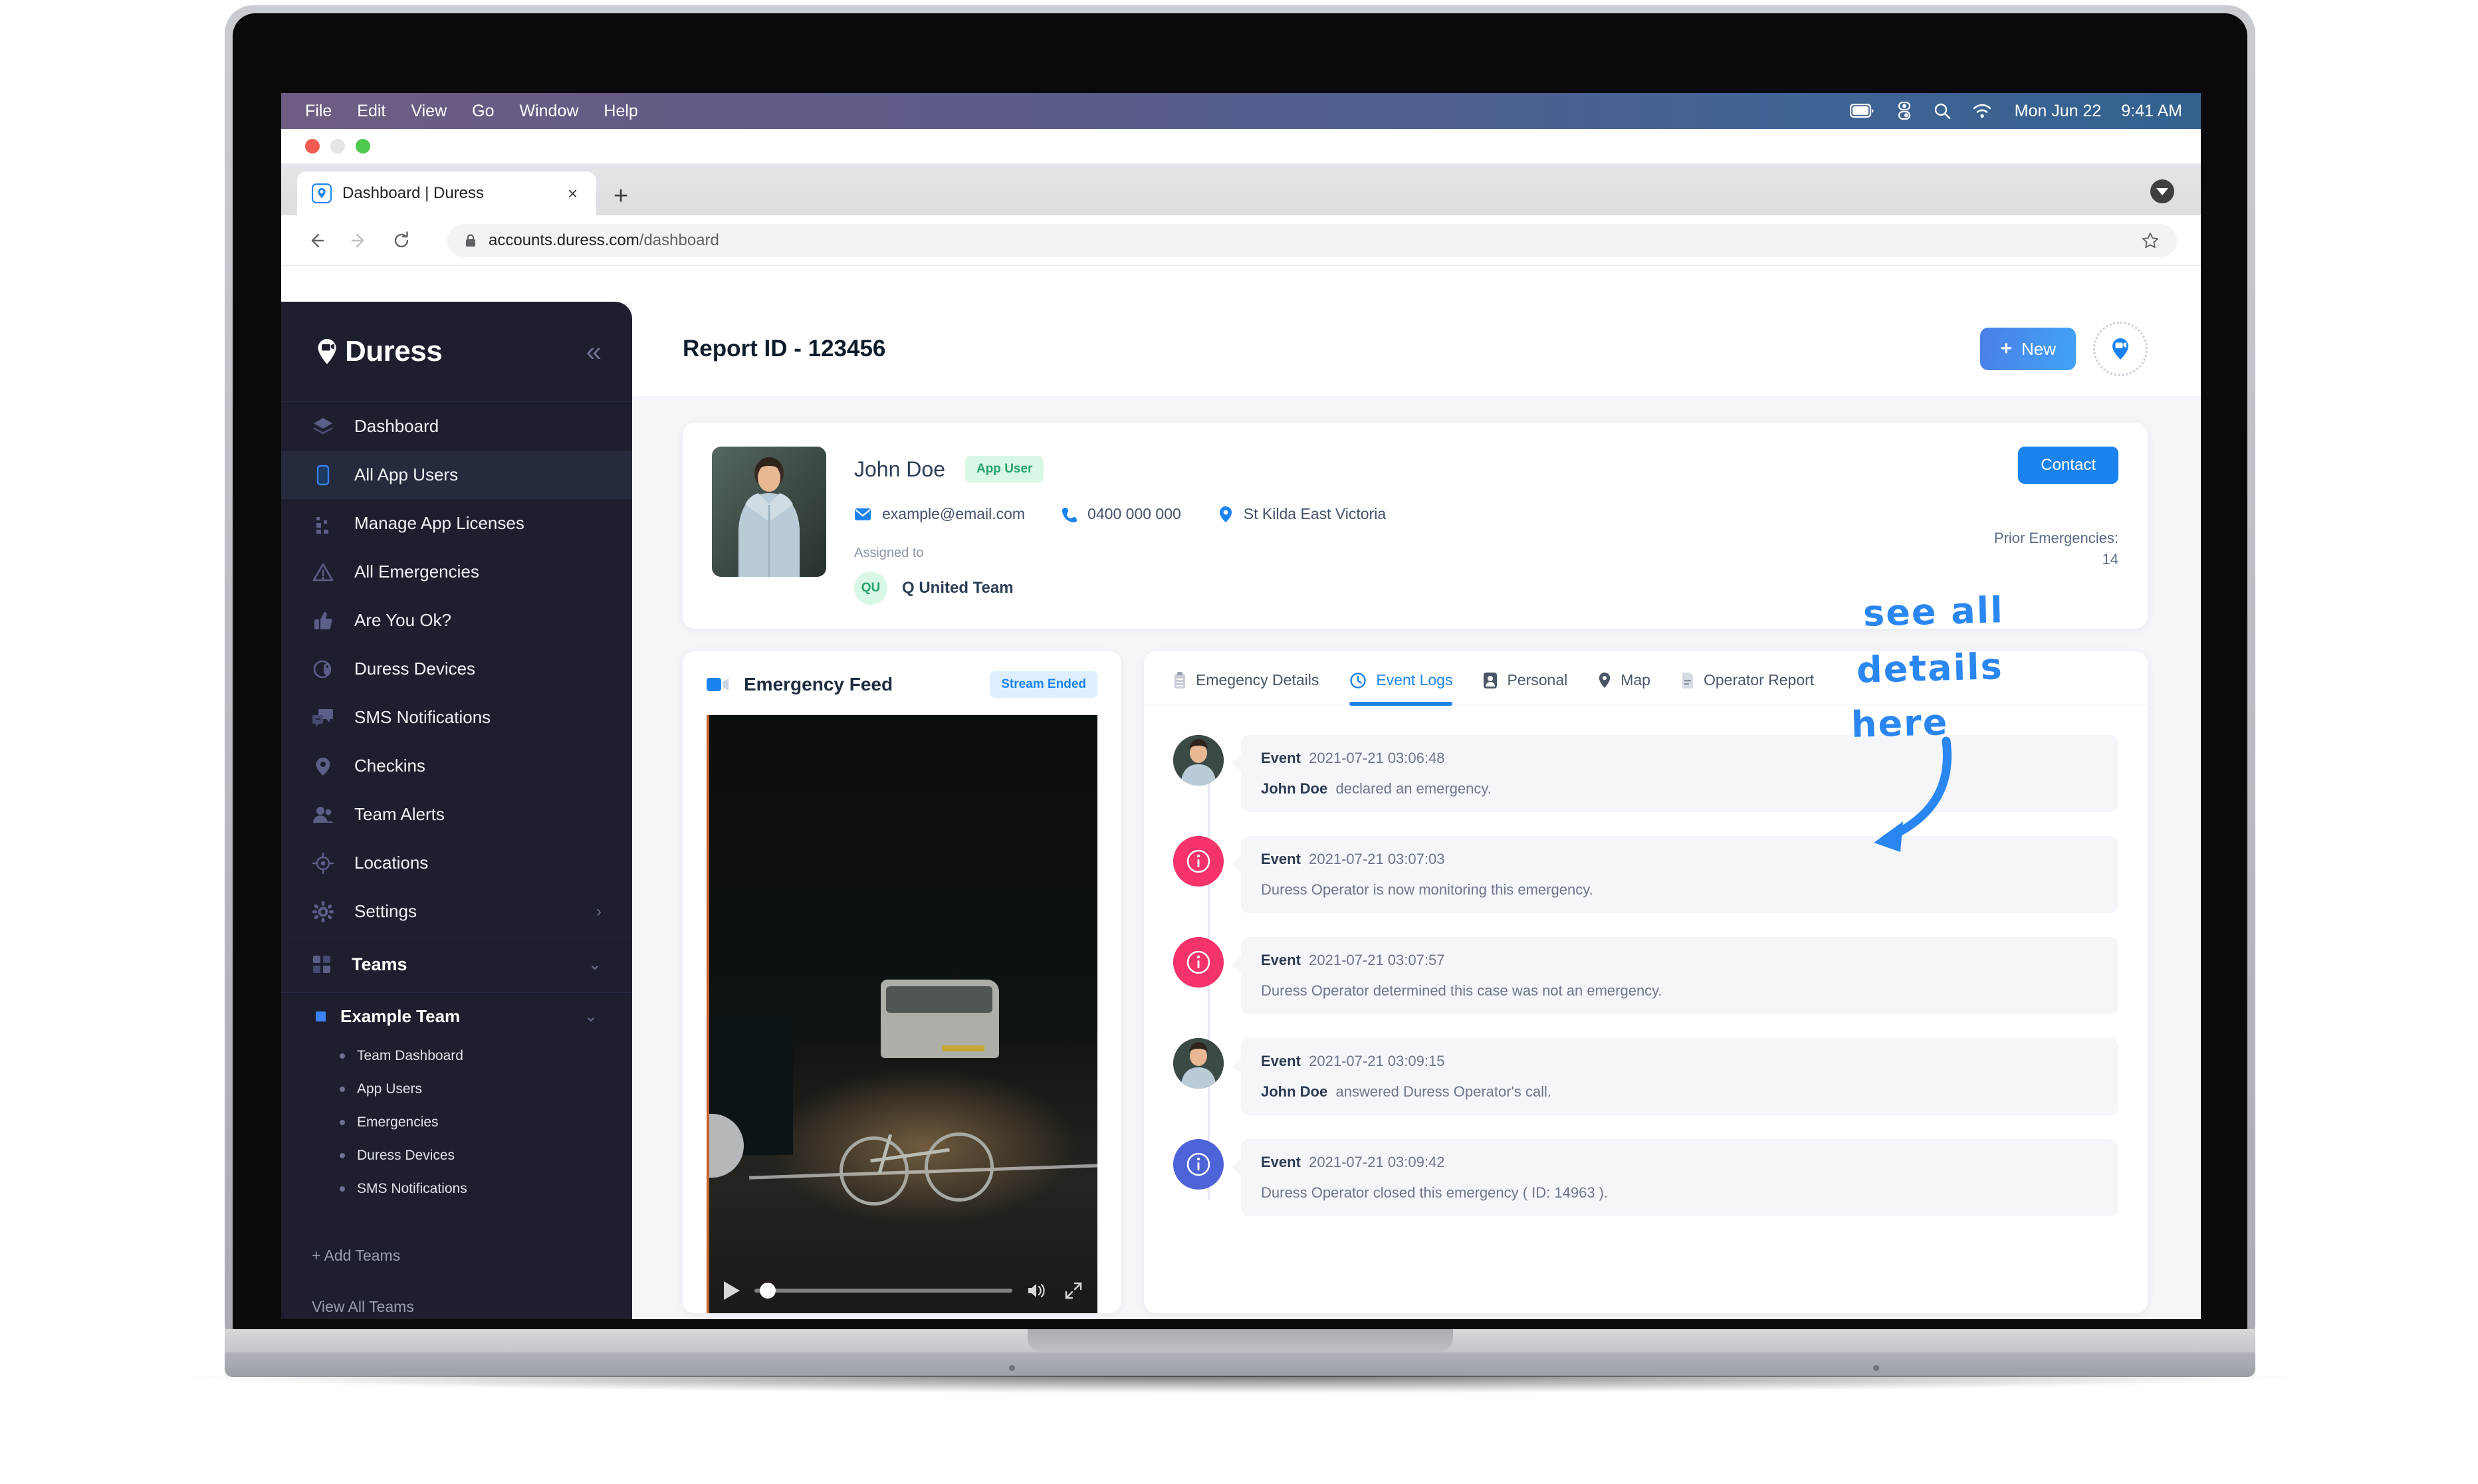  I want to click on clock-history-icon, so click(1358, 681).